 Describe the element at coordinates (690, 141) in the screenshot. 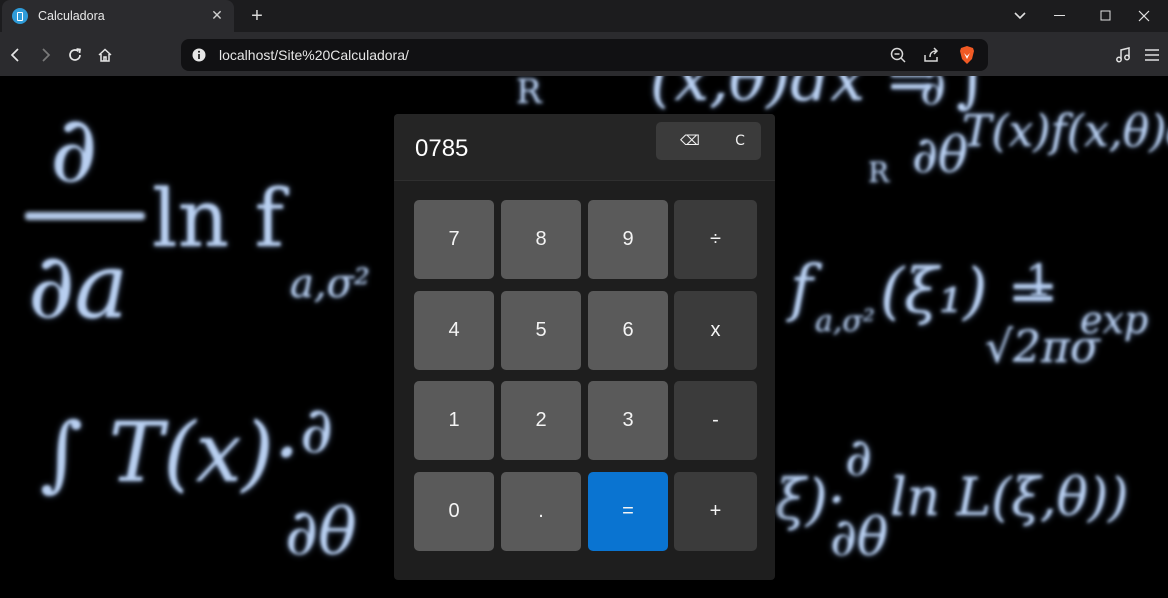

I see `backspace-button: ⌫` at that location.